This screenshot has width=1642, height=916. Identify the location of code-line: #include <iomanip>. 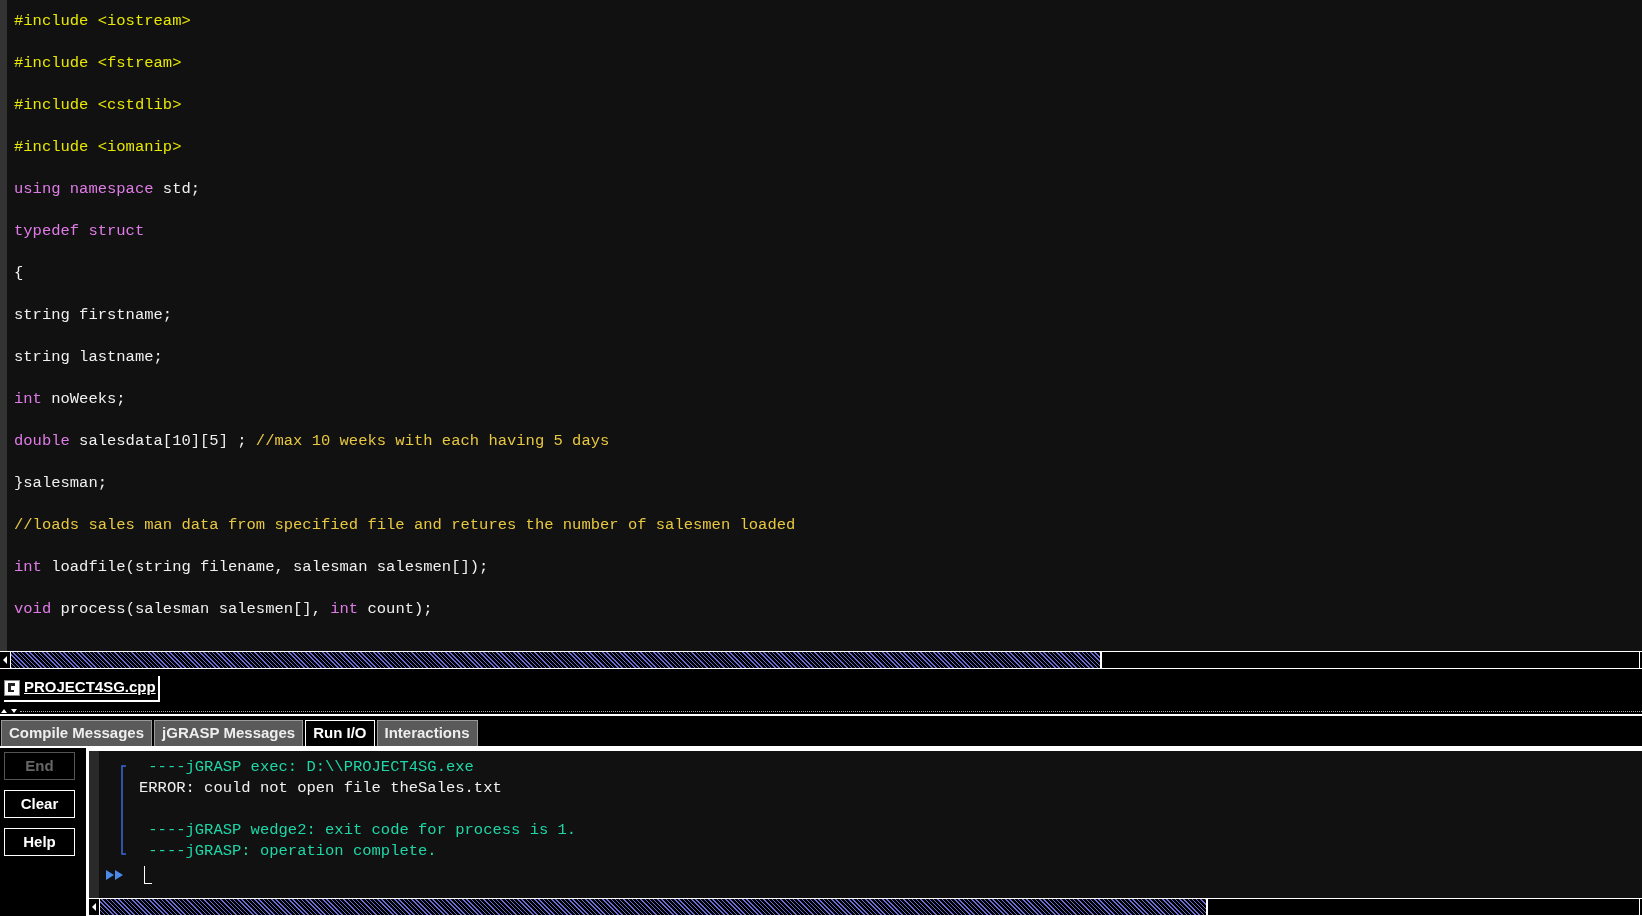
(98, 147).